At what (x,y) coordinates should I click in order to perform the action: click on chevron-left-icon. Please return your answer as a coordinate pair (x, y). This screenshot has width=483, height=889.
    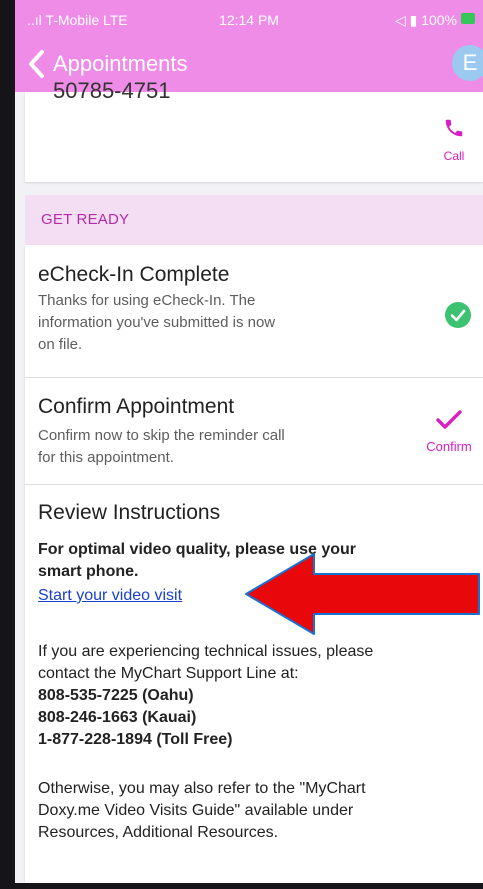
    Looking at the image, I should click on (36, 64).